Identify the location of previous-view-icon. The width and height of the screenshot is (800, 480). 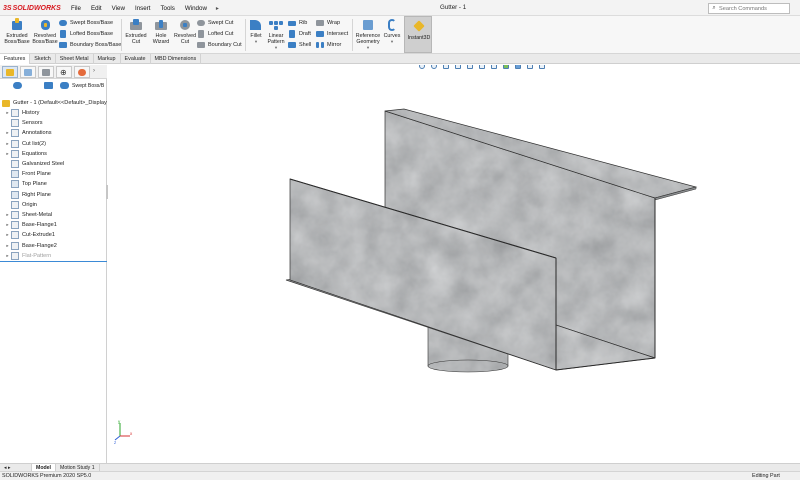
(446, 67).